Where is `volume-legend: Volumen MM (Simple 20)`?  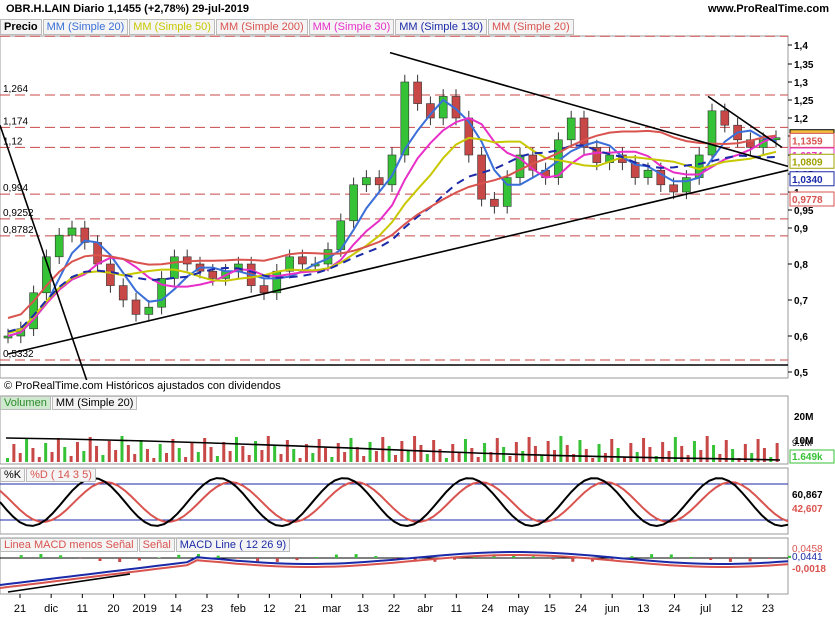 volume-legend: Volumen MM (Simple 20) is located at coordinates (69, 403).